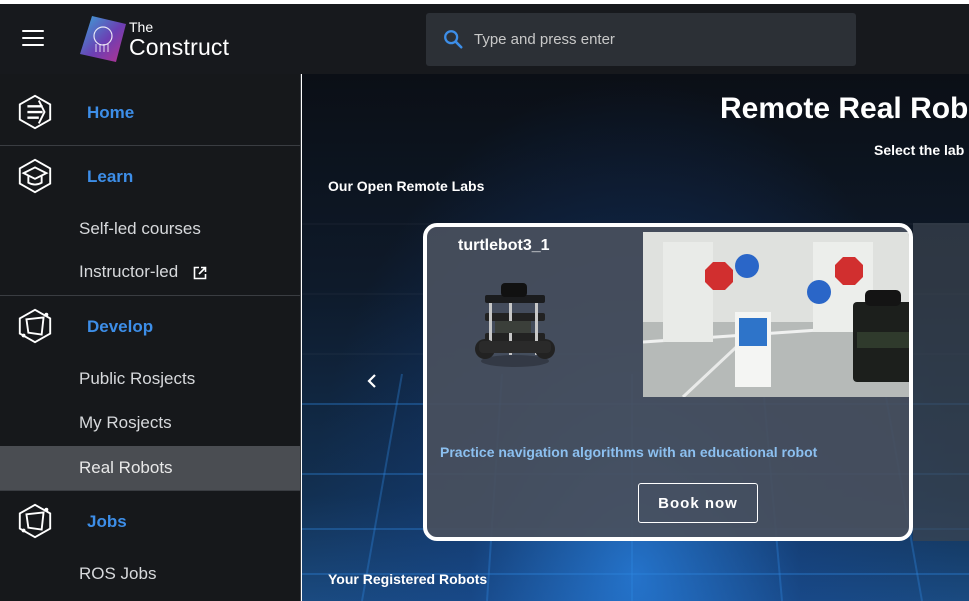 The height and width of the screenshot is (601, 969). I want to click on sidebar-item-instructor-led: Instructor-led, so click(150, 272).